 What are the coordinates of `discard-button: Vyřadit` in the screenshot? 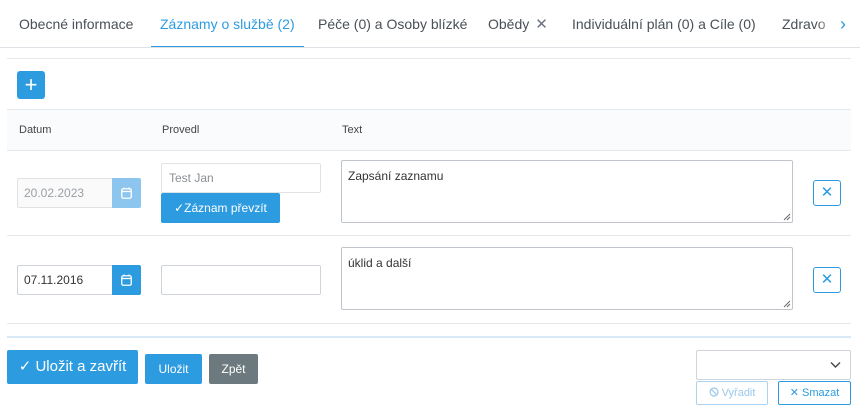 It's located at (732, 393).